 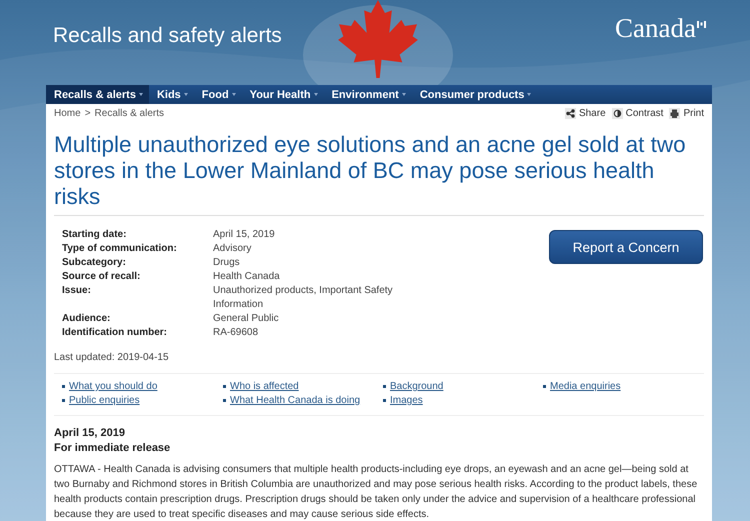 I want to click on detail-value: Drugs, so click(x=227, y=263).